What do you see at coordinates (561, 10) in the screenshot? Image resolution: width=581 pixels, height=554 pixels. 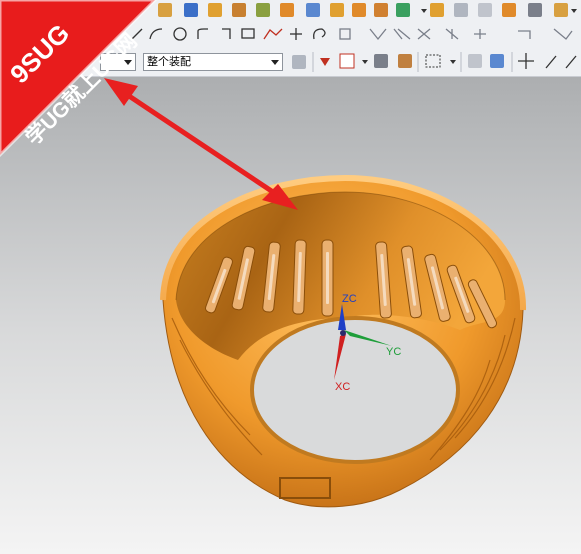 I see `synchronous-icon` at bounding box center [561, 10].